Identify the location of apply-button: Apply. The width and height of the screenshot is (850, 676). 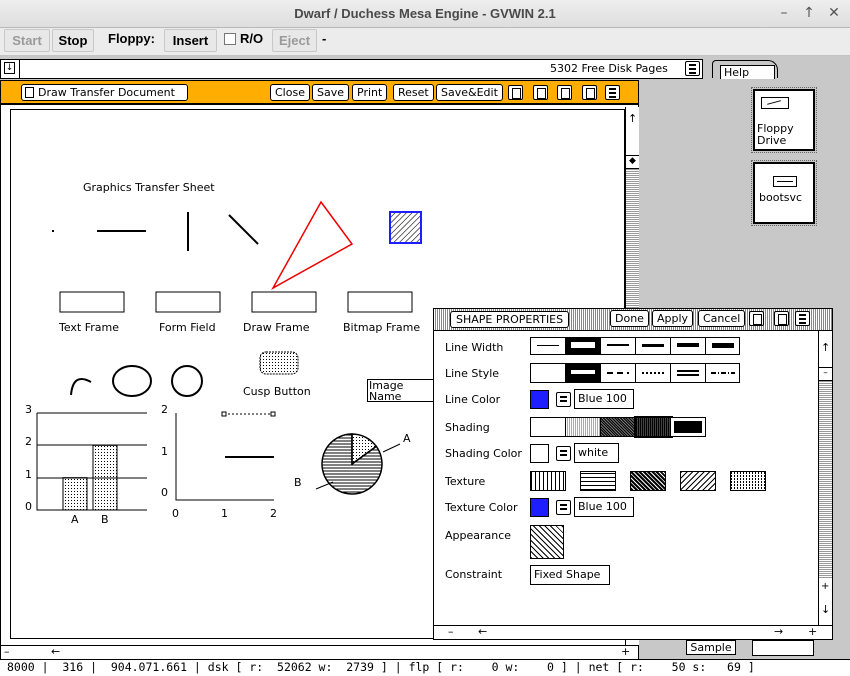
(673, 318).